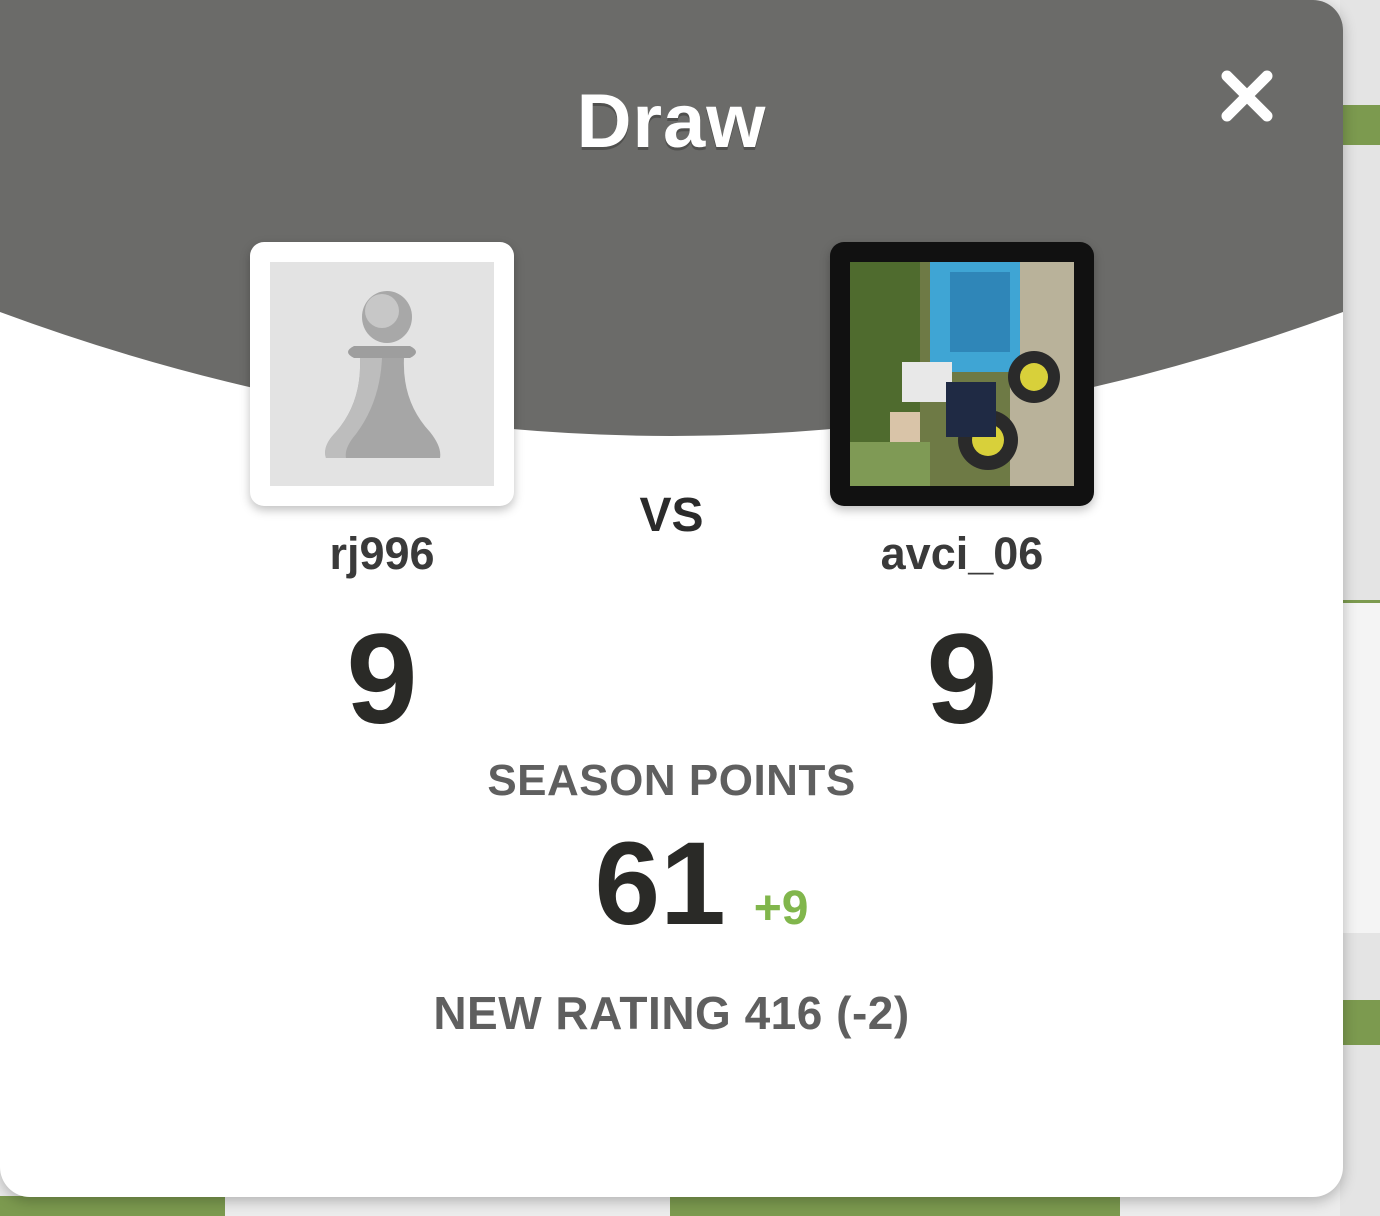 This screenshot has height=1216, width=1380. I want to click on pawn-icon, so click(383, 374).